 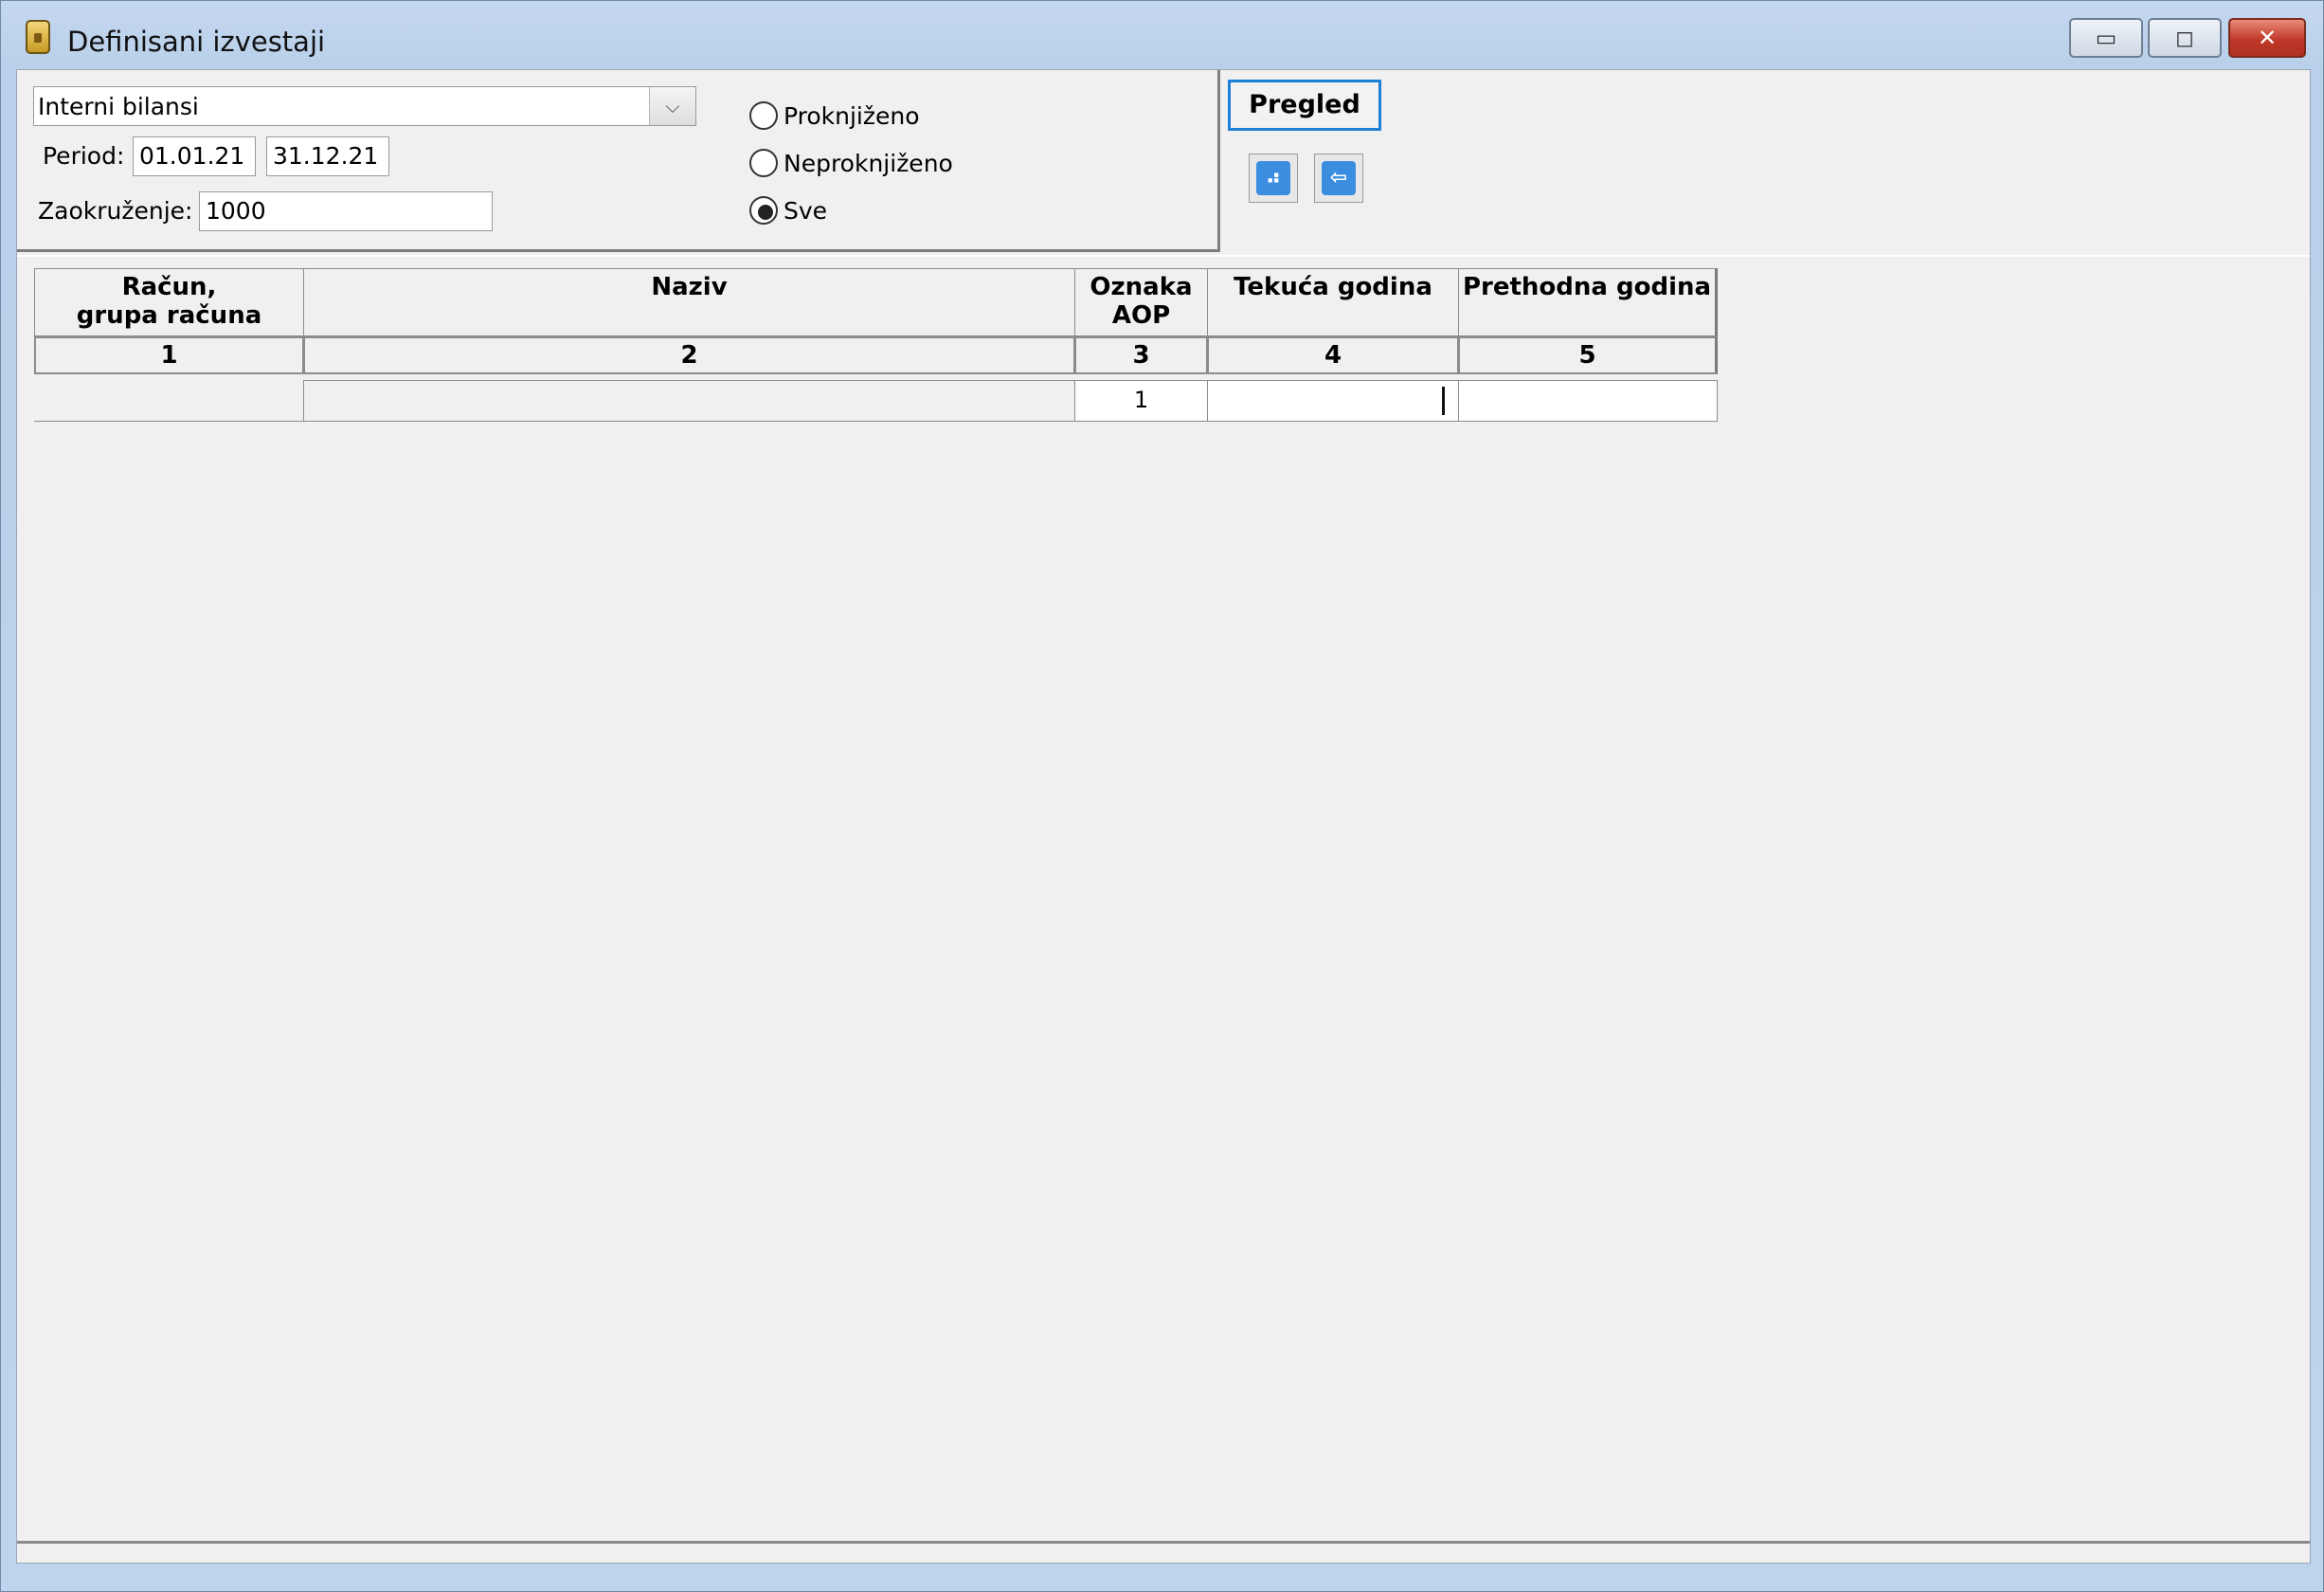 I want to click on header-aop-line1: Oznaka, so click(x=1141, y=287).